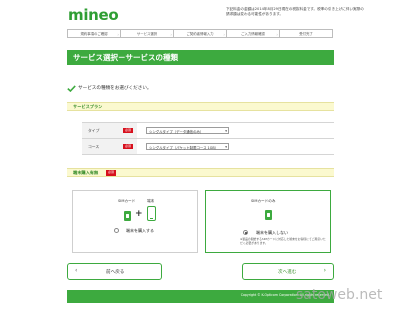  Describe the element at coordinates (263, 201) in the screenshot. I see `sim-only-caption: SIMカードのみ` at that location.